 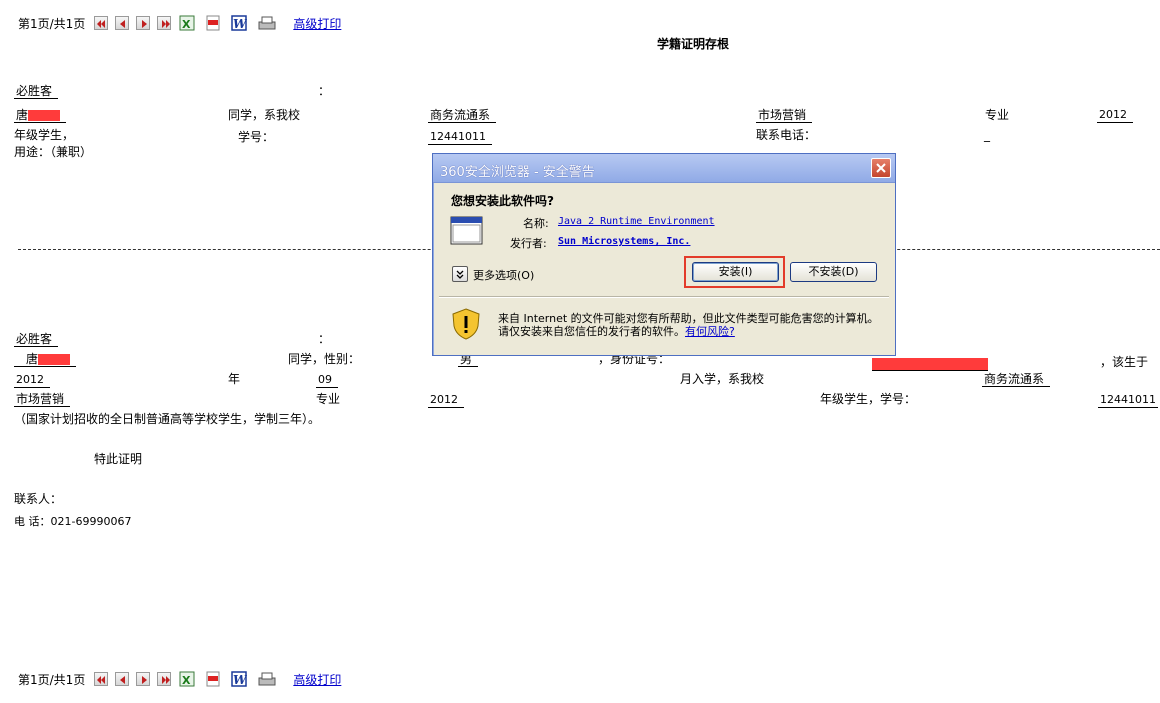 I want to click on cert-name: 唐, so click(x=45, y=359).